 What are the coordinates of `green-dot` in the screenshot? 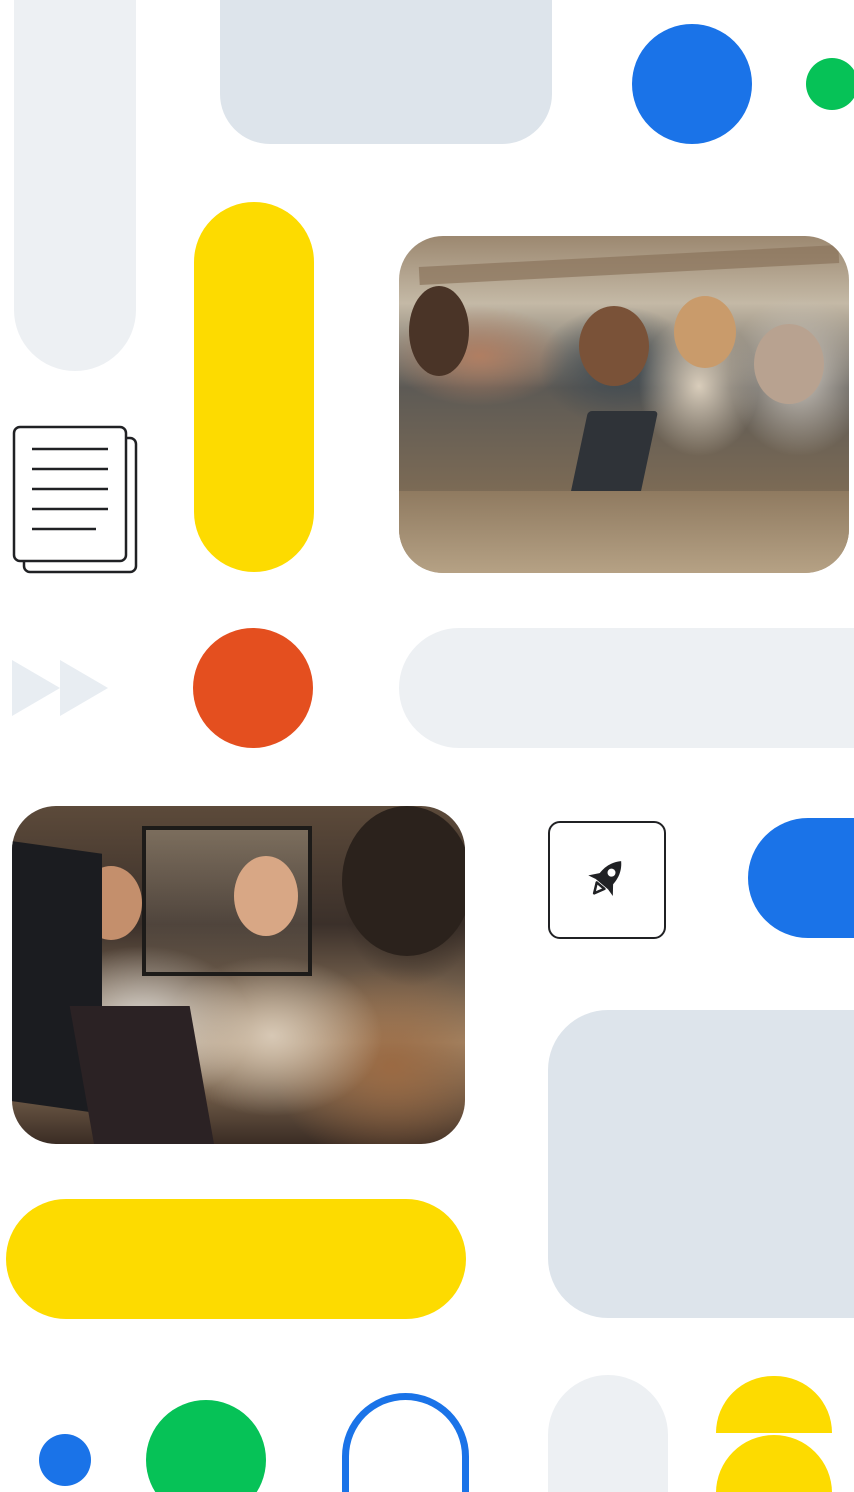 It's located at (830, 84).